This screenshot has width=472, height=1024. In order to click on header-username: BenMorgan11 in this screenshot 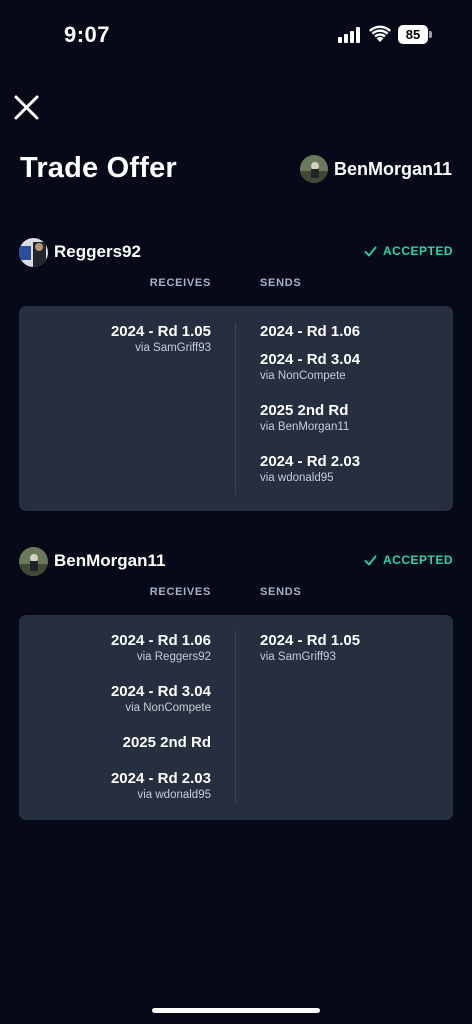, I will do `click(392, 168)`.